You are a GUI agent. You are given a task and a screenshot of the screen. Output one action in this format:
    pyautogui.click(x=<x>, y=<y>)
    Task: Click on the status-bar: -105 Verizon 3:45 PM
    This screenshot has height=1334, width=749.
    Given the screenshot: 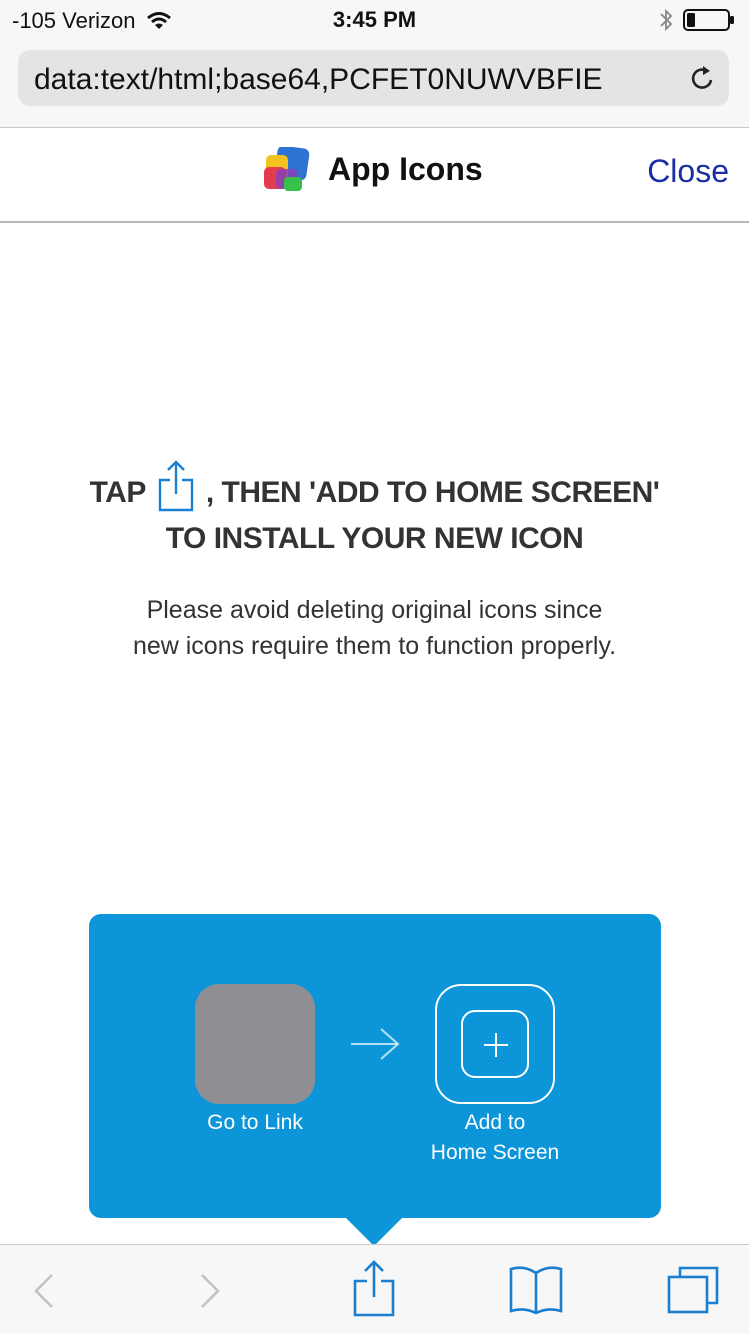 What is the action you would take?
    pyautogui.click(x=374, y=20)
    